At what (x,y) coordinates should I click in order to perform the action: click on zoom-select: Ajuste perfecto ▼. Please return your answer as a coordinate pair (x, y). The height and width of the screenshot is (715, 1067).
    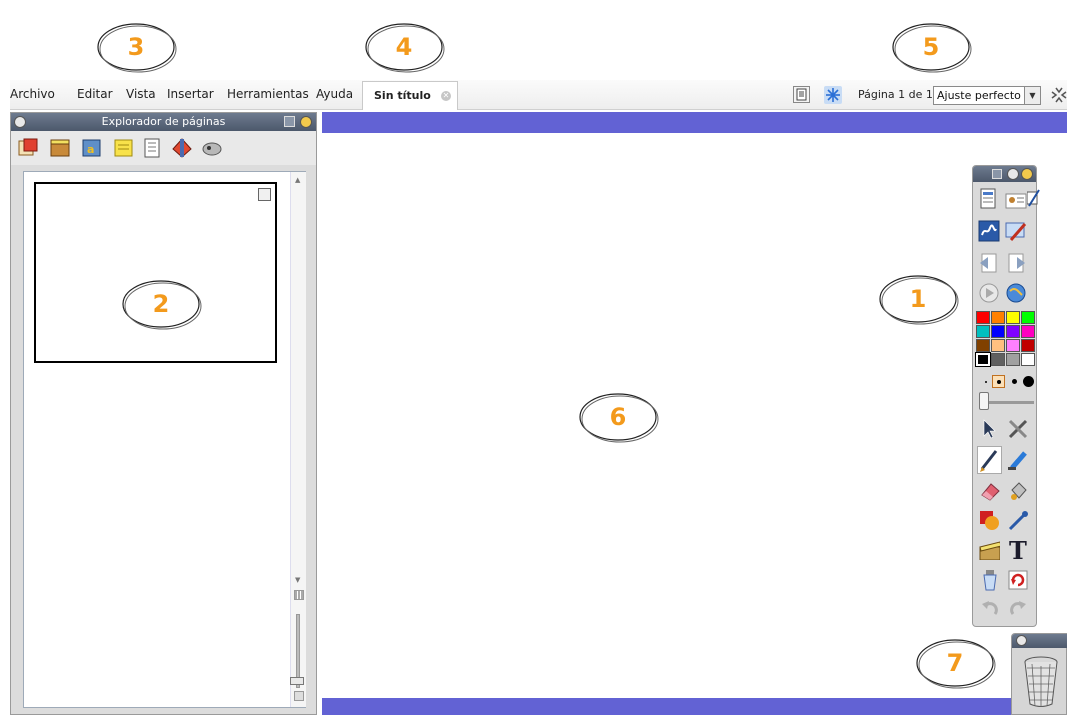
    Looking at the image, I should click on (987, 95).